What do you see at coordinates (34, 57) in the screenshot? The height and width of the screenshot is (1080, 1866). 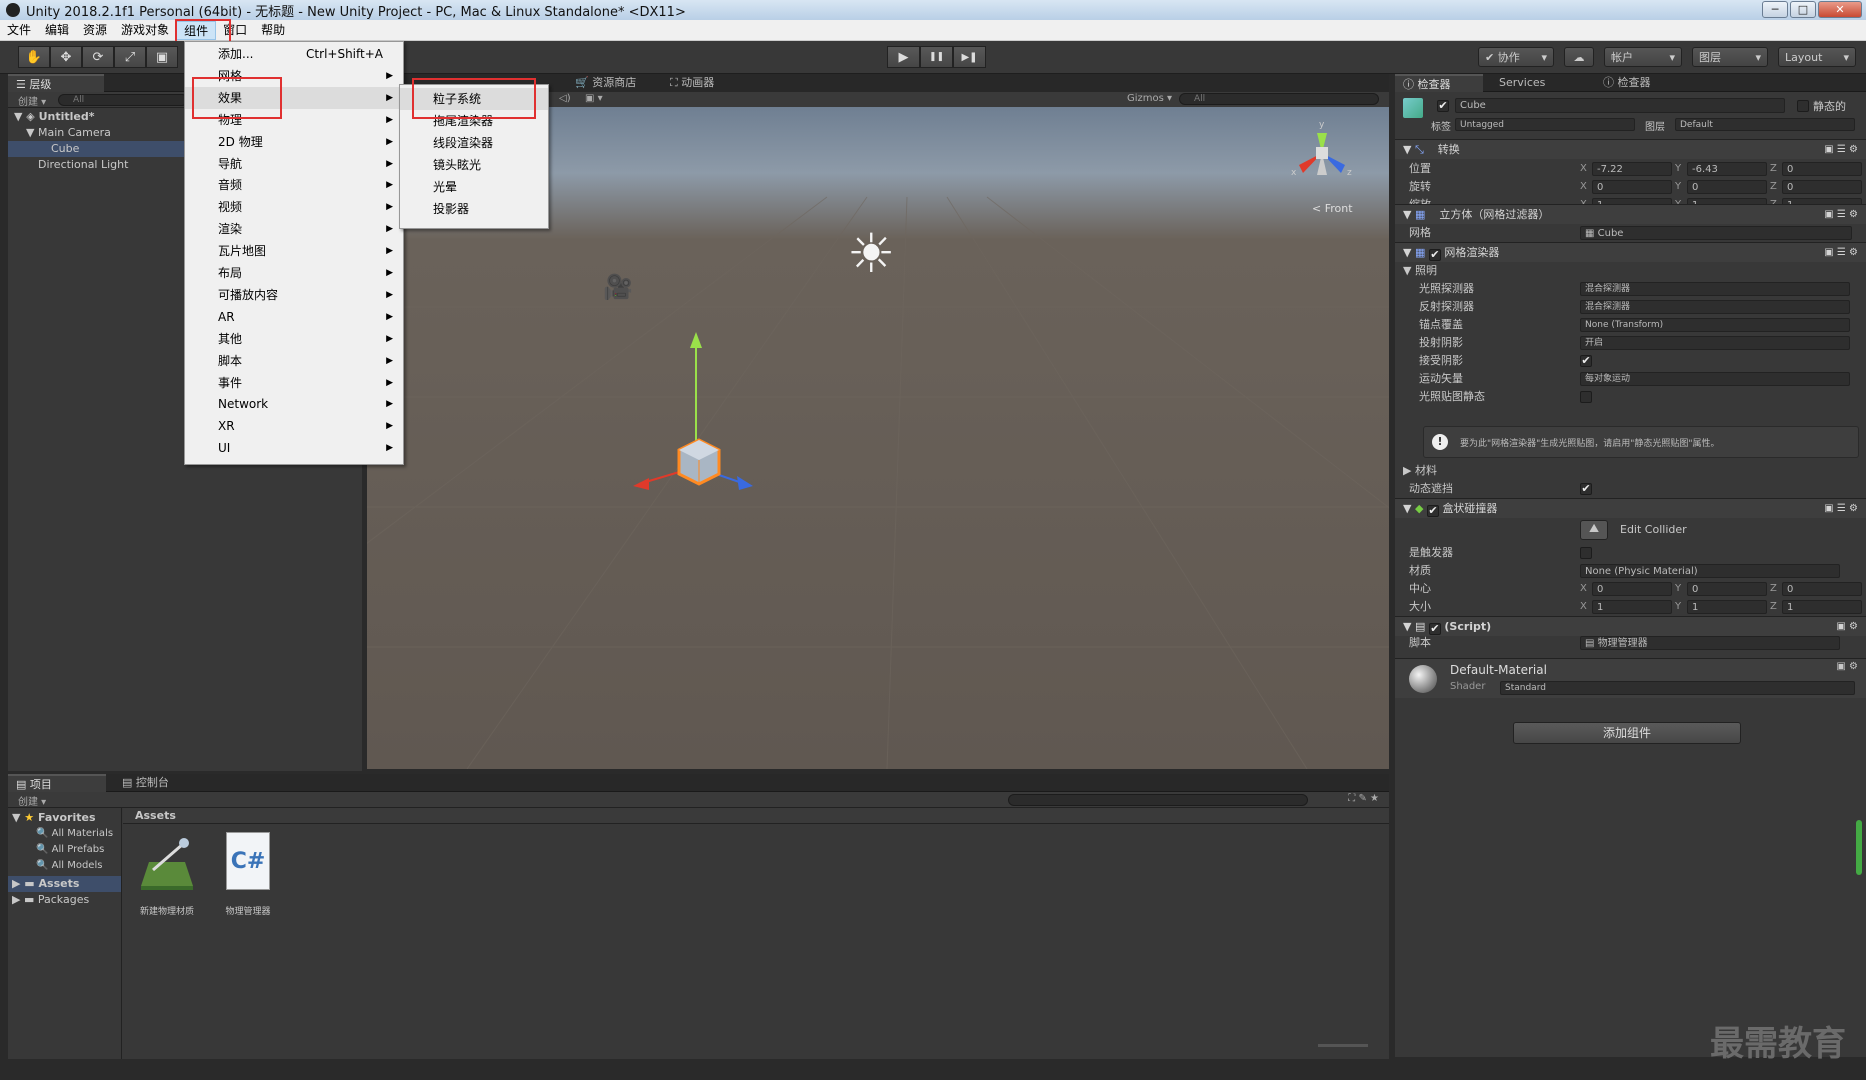 I see `hand-tool-button: ✋` at bounding box center [34, 57].